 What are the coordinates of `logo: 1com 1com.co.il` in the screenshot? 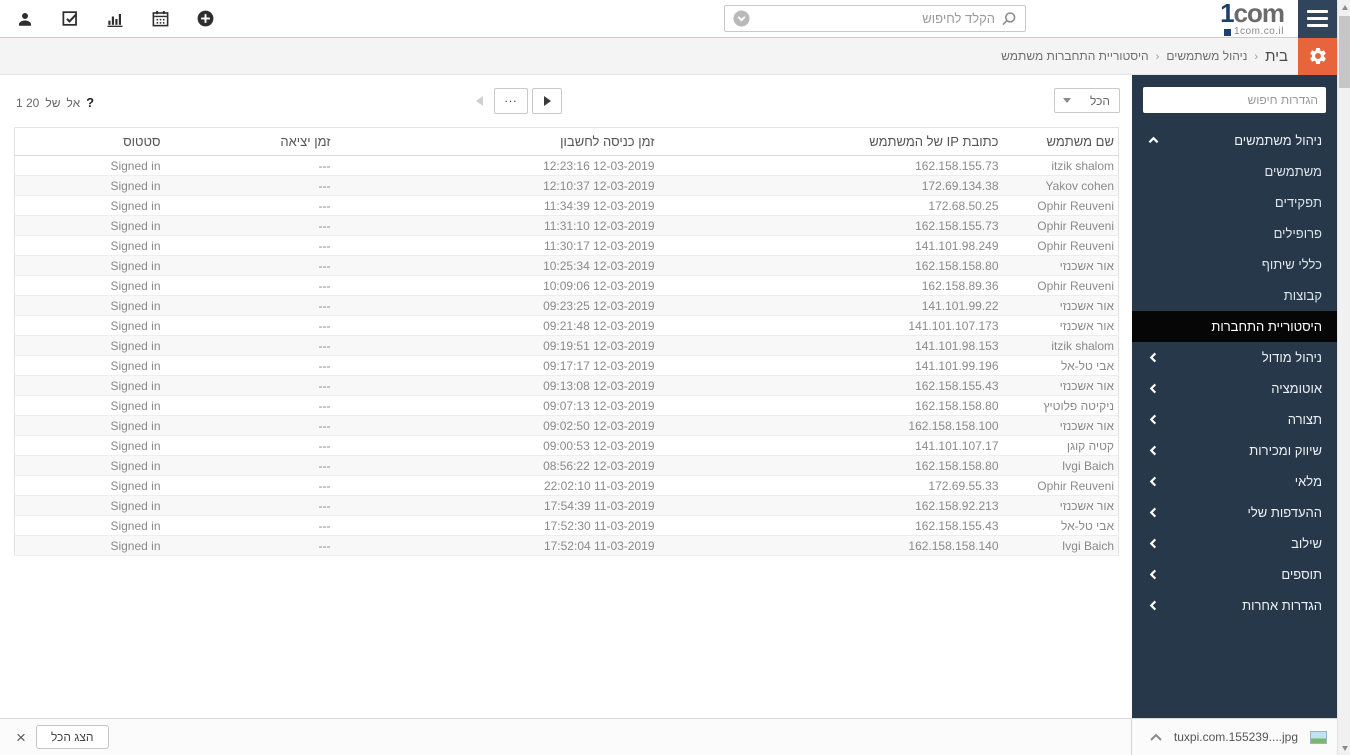 It's located at (1252, 18).